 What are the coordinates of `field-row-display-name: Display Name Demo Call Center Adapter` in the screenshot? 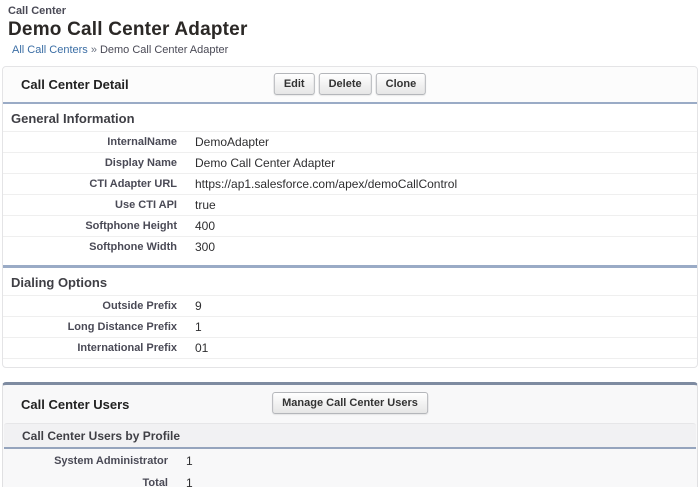 It's located at (350, 162).